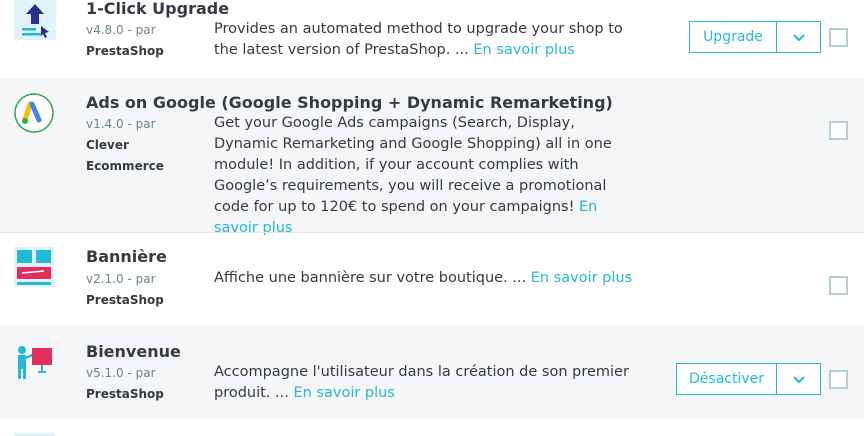 The height and width of the screenshot is (436, 864). What do you see at coordinates (157, 9) in the screenshot?
I see `module-title: 1-Click Upgrade` at bounding box center [157, 9].